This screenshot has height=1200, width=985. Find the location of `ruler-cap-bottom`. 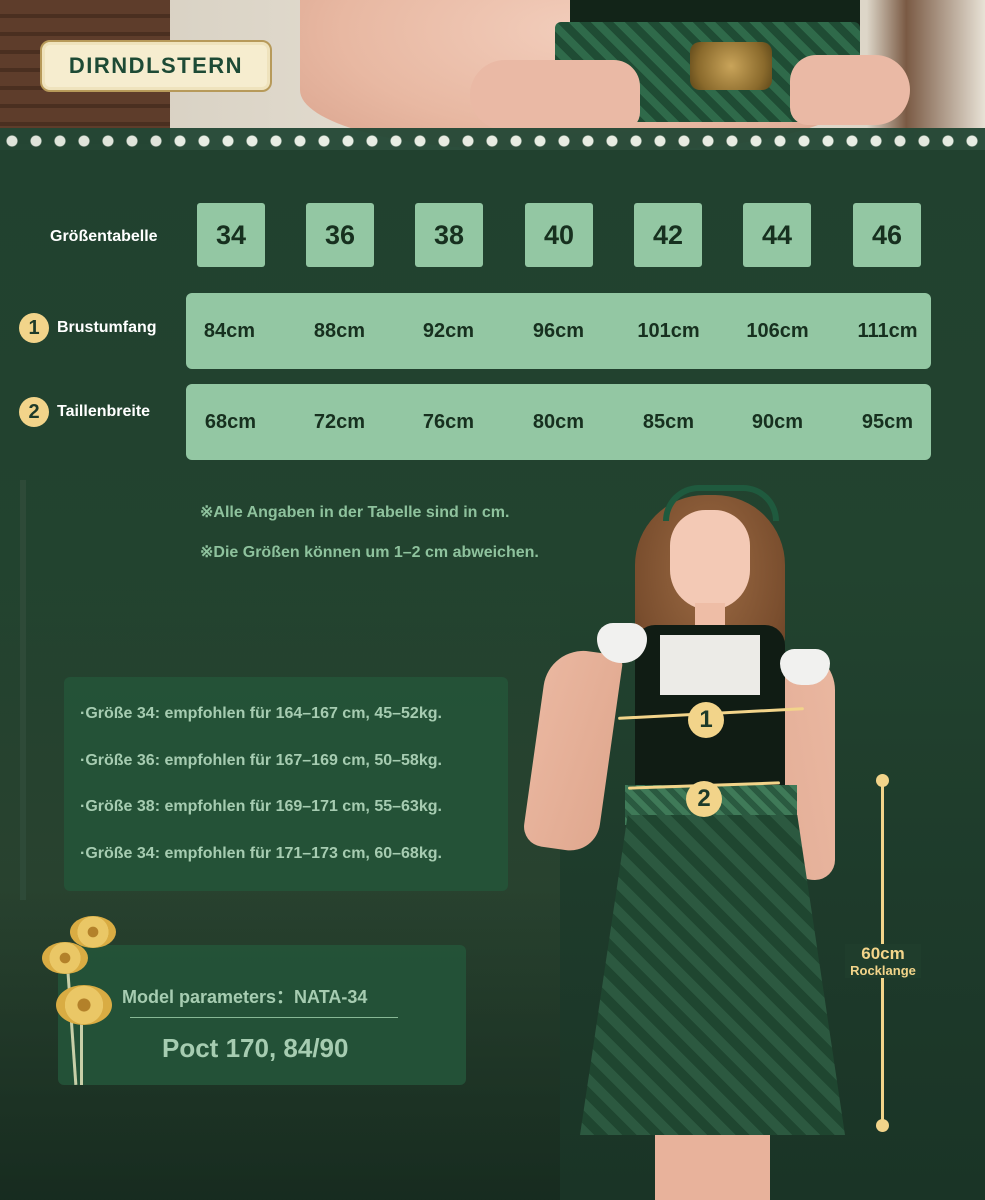

ruler-cap-bottom is located at coordinates (882, 1125).